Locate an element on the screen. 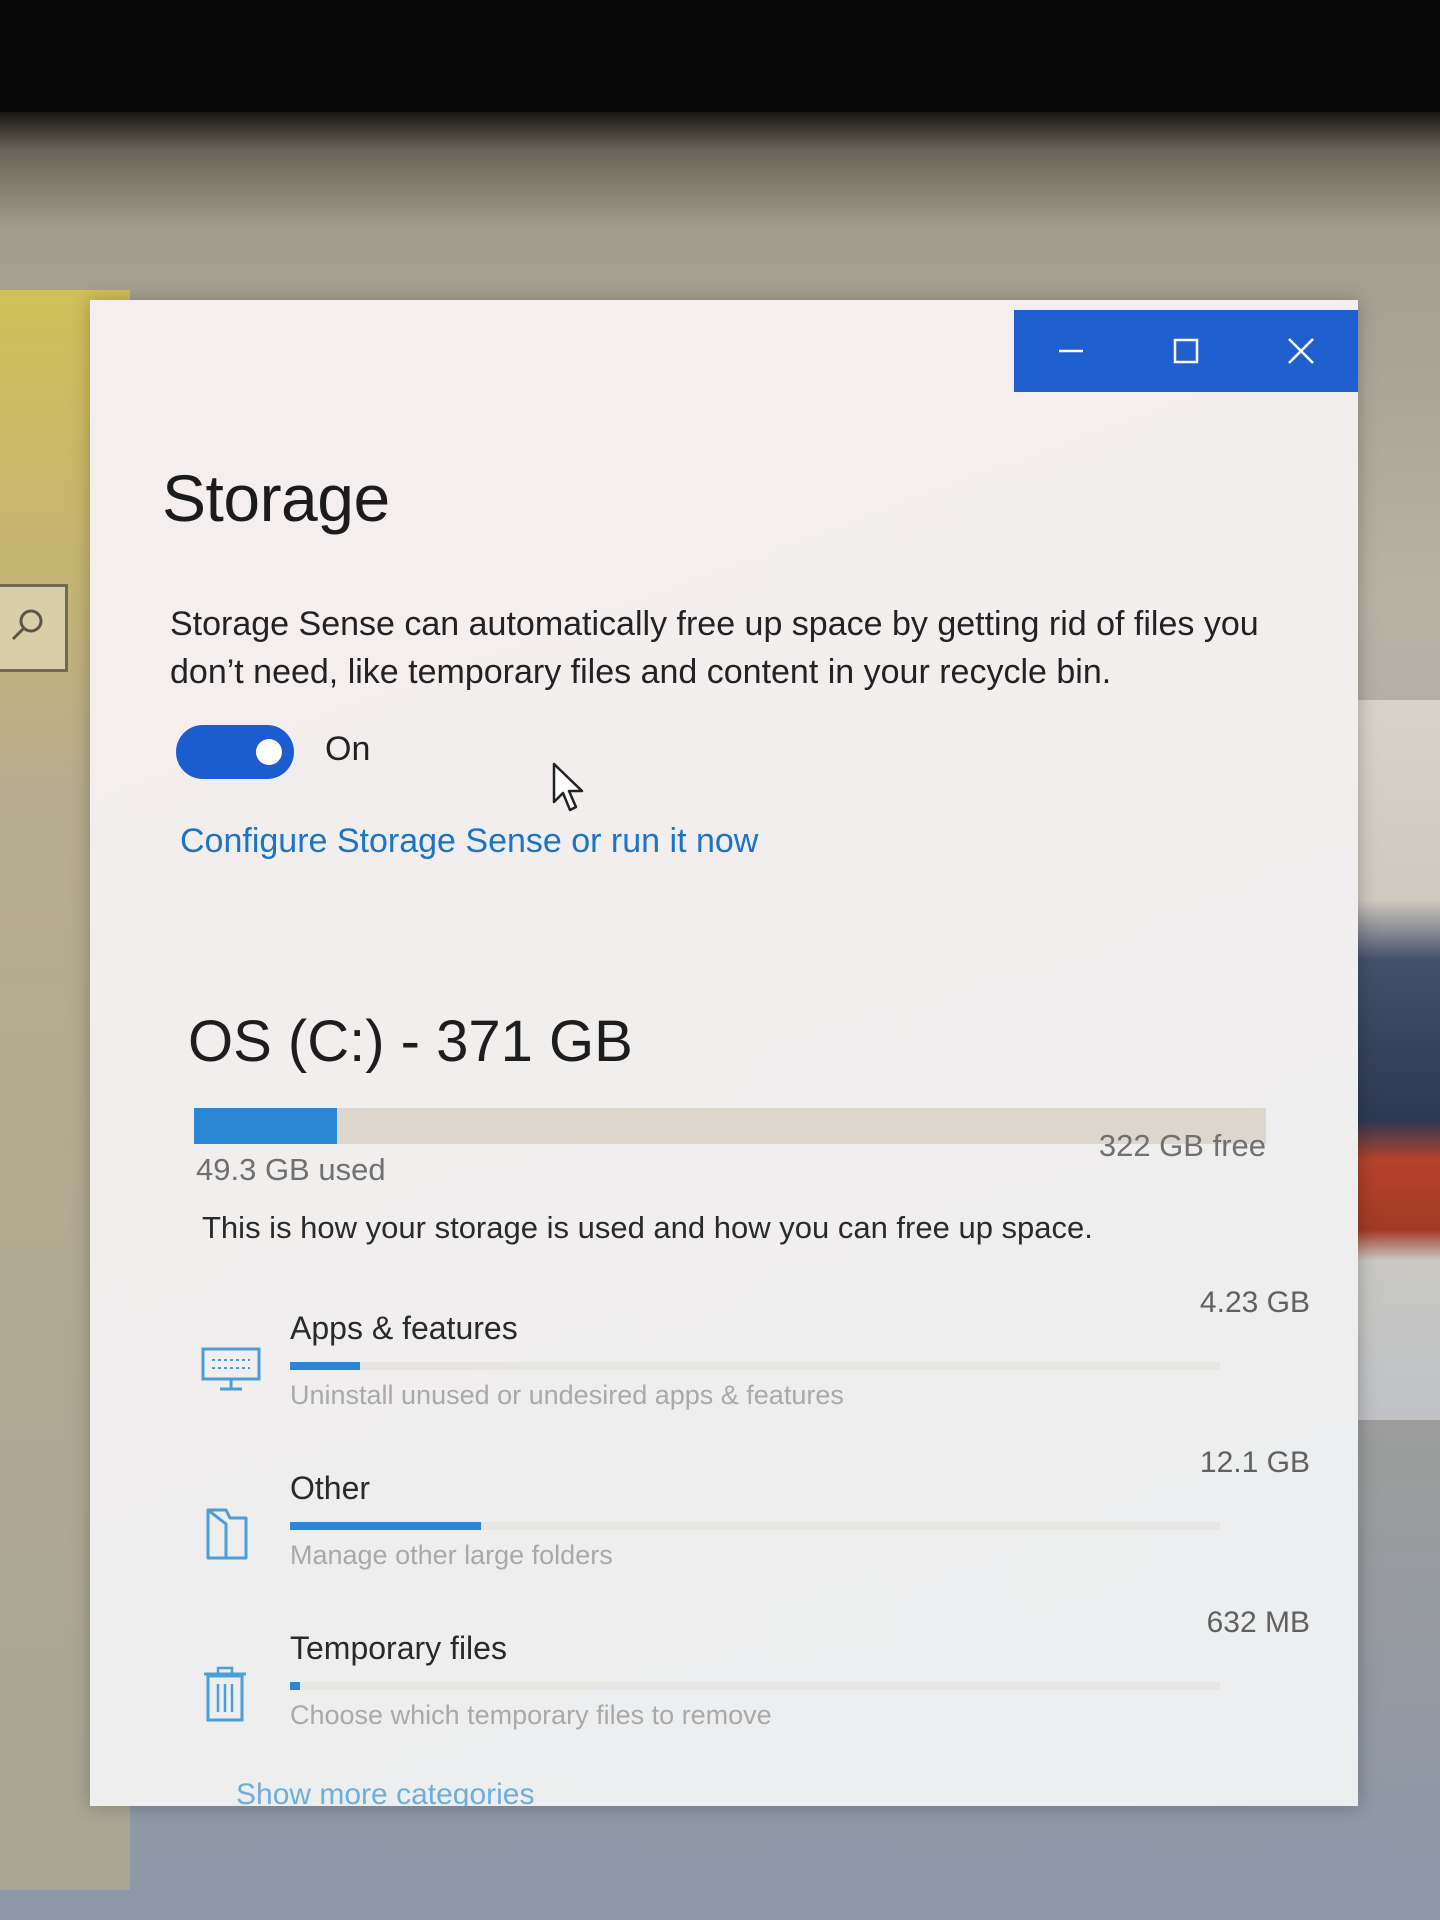 The height and width of the screenshot is (1920, 1440). page-title: Storage is located at coordinates (276, 498).